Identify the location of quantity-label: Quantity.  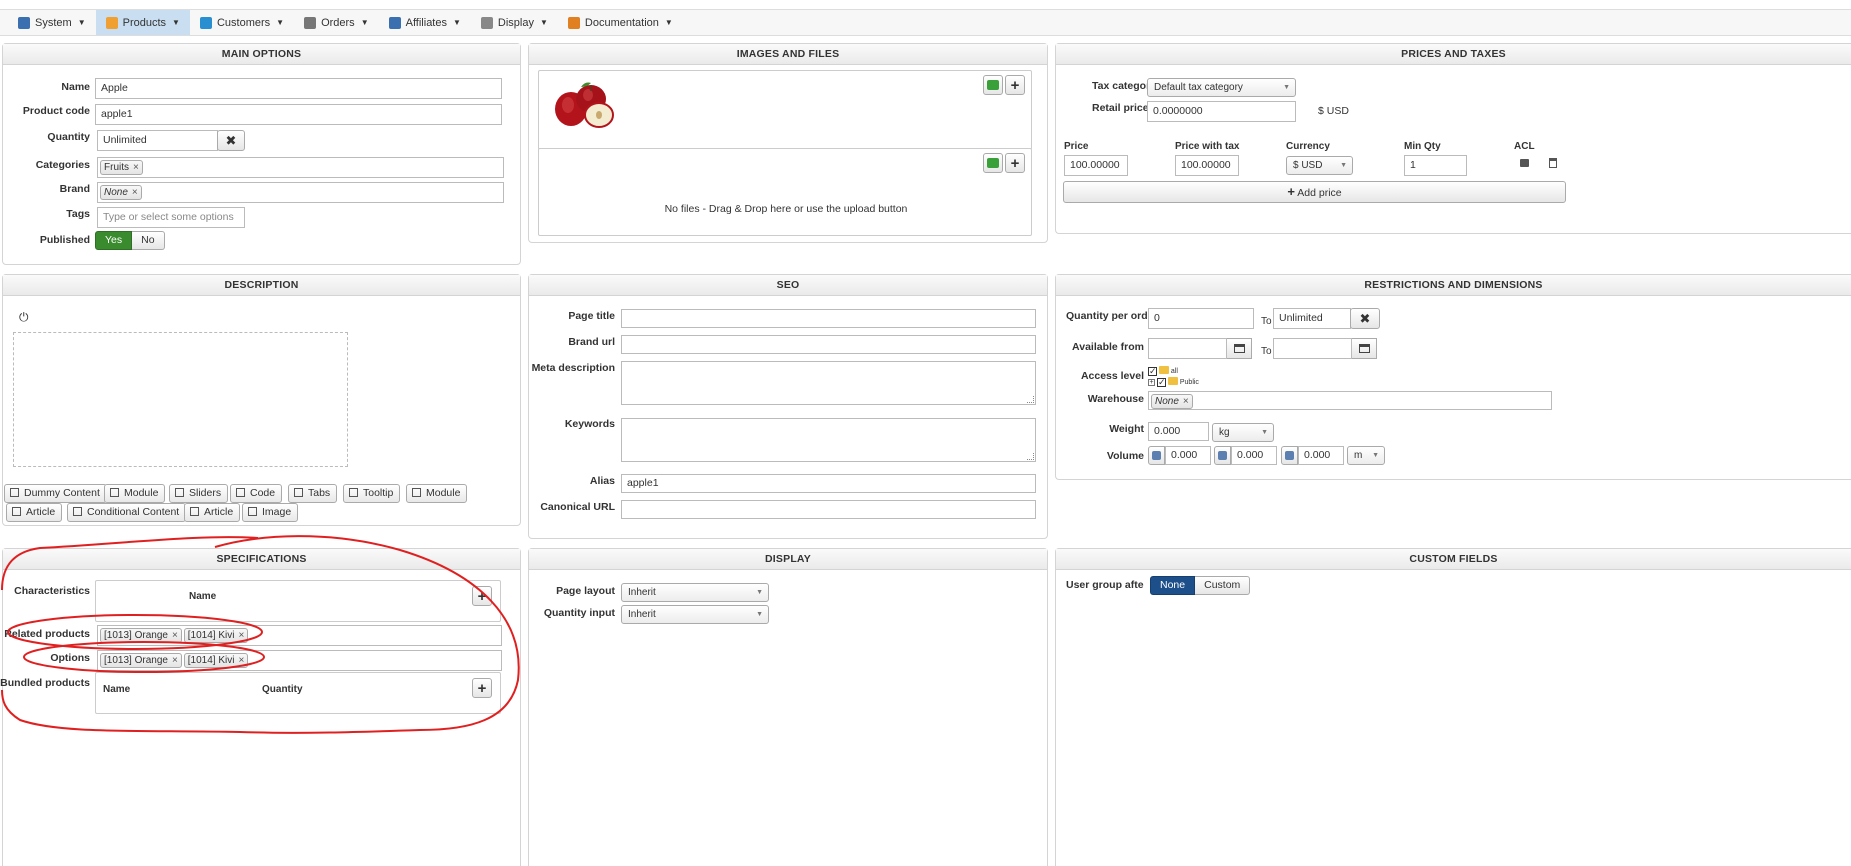
(68, 137).